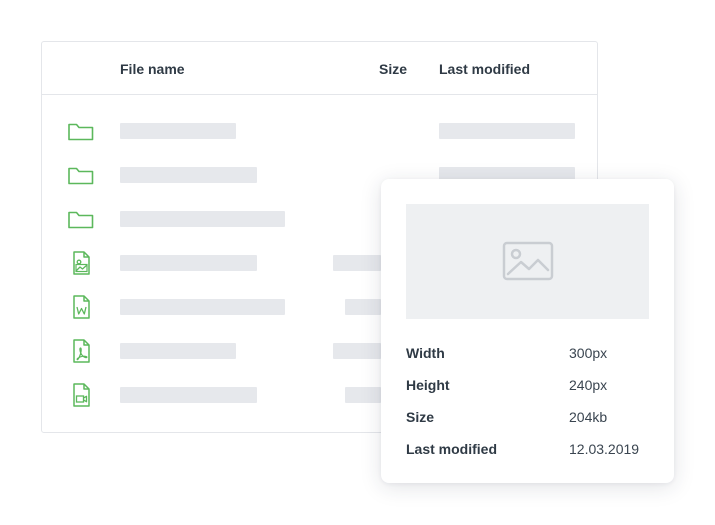  I want to click on column-header-last-modified: Last modified, so click(484, 69).